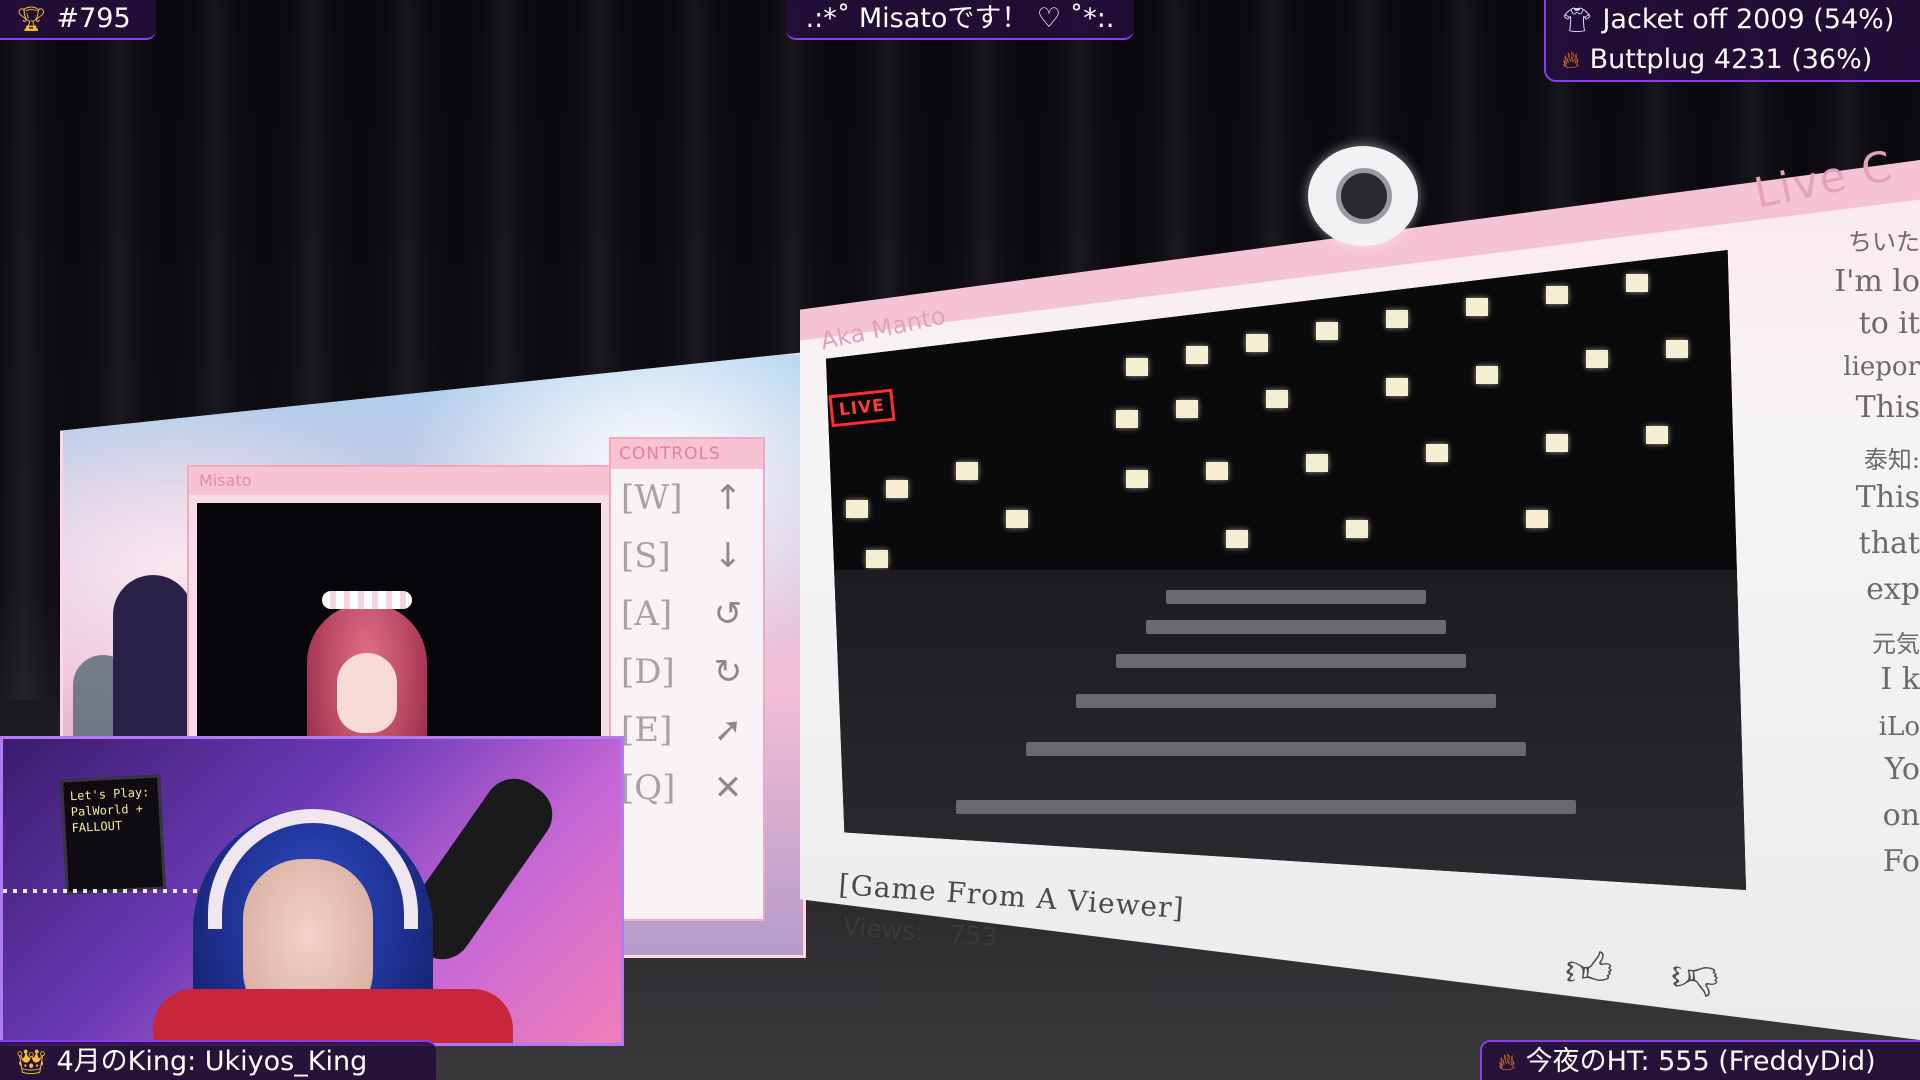 This screenshot has width=1920, height=1080. I want to click on control-row-turn-left: [A] ↺, so click(687, 614).